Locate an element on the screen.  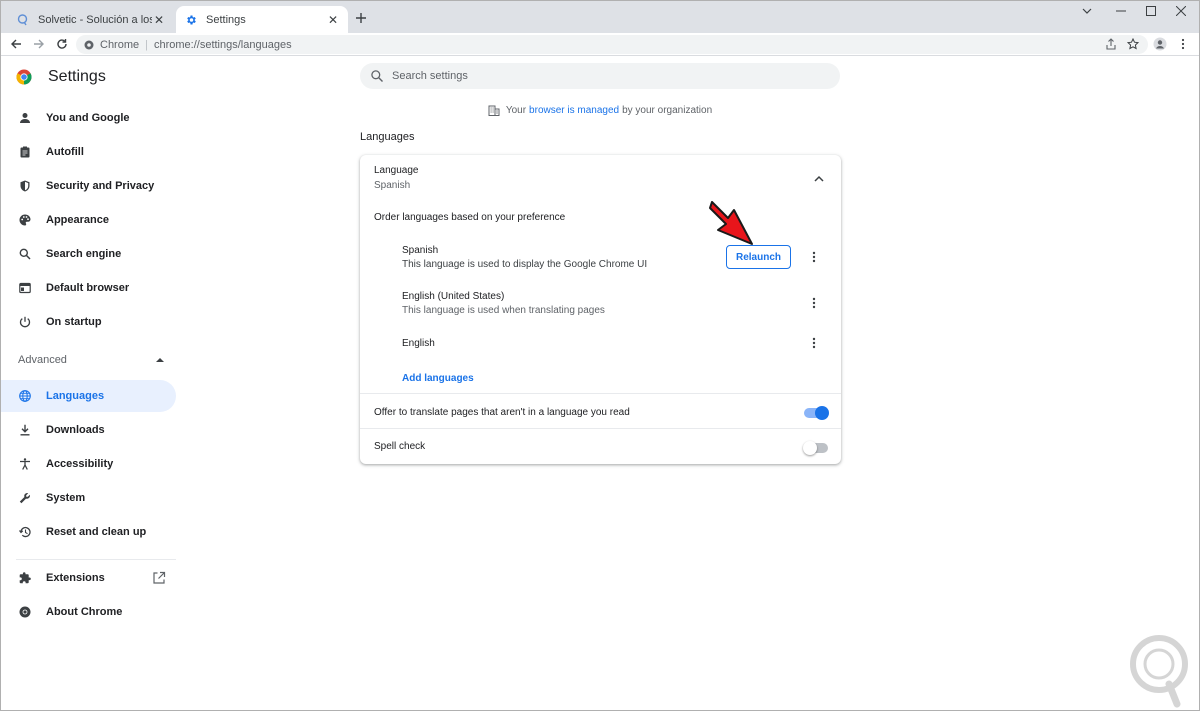
person-icon is located at coordinates (25, 118).